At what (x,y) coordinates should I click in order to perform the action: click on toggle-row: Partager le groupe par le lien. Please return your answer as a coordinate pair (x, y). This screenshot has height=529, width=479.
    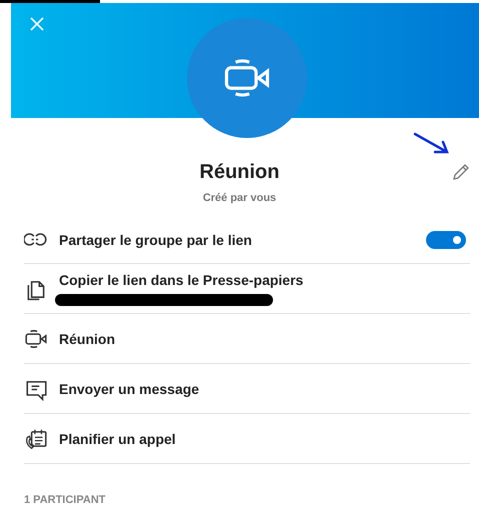
    Looking at the image, I should click on (247, 240).